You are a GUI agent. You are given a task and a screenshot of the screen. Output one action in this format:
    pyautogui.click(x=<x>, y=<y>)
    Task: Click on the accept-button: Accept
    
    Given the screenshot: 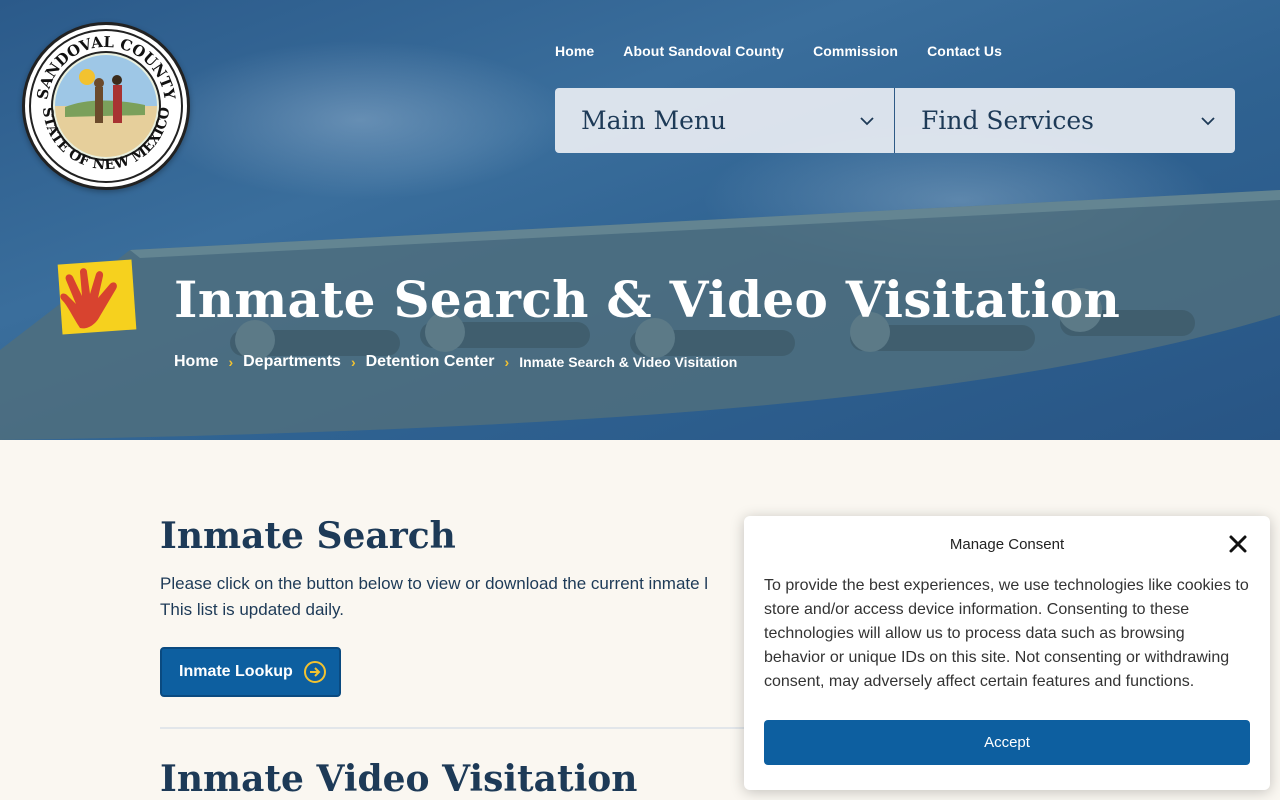 What is the action you would take?
    pyautogui.click(x=1007, y=742)
    